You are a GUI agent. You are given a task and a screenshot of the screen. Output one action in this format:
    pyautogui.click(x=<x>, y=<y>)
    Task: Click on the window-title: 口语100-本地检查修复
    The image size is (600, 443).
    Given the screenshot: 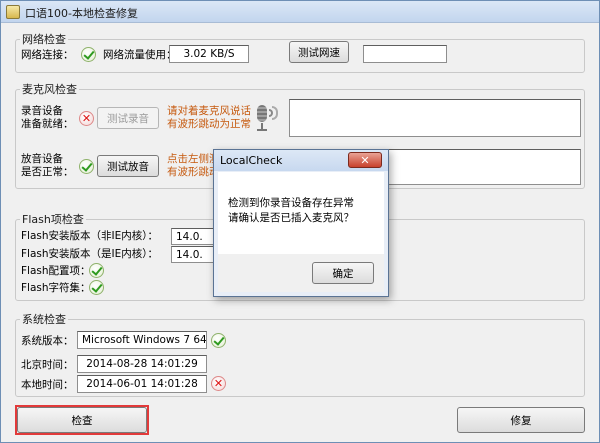 What is the action you would take?
    pyautogui.click(x=81, y=13)
    